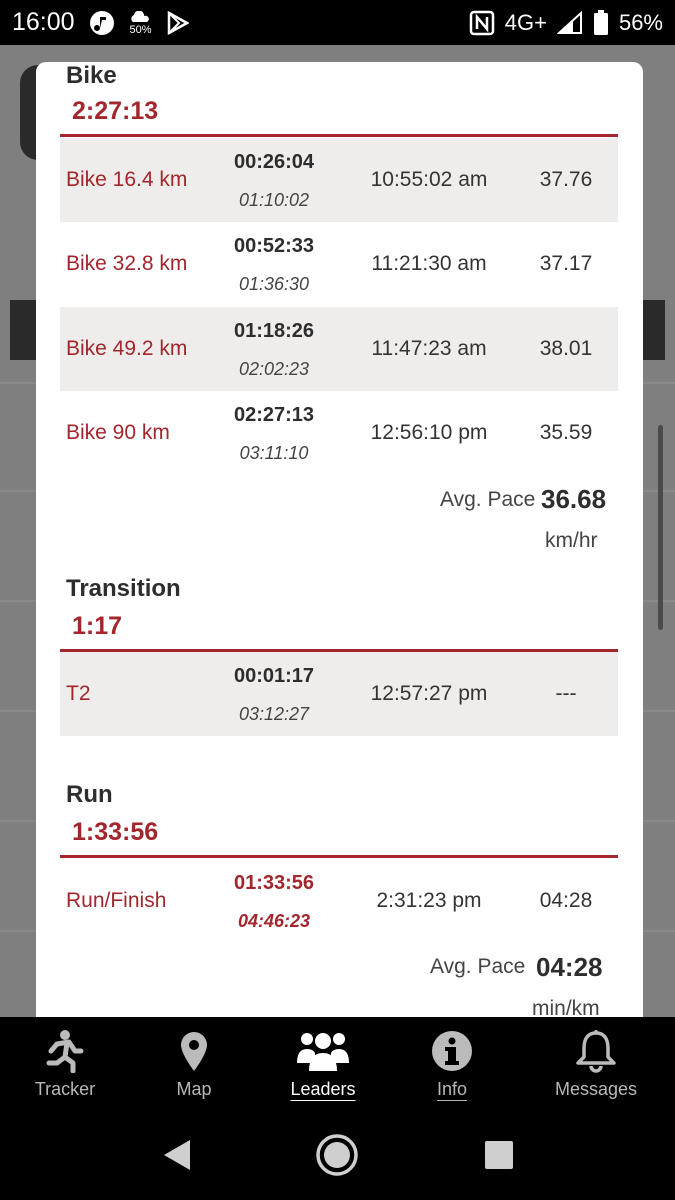 This screenshot has height=1200, width=675. I want to click on clock-time: 12:56:10 pm, so click(429, 432).